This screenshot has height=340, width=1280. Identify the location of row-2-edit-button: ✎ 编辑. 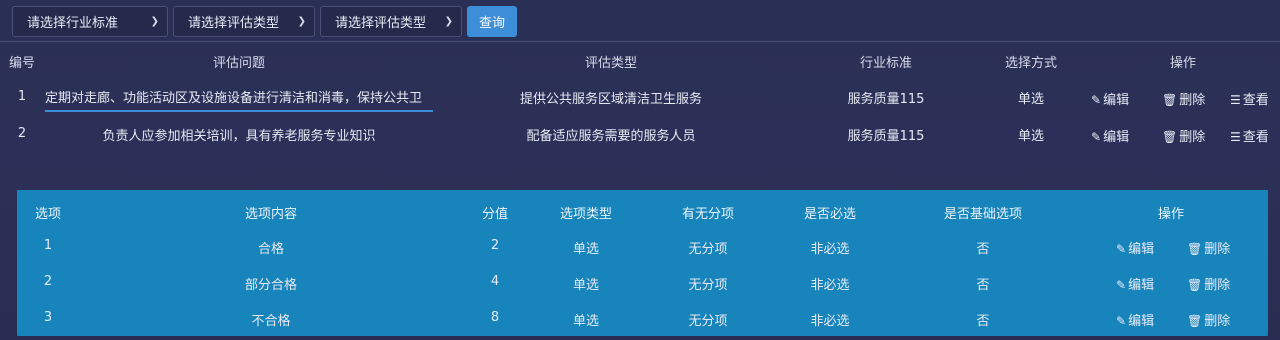
(1110, 135).